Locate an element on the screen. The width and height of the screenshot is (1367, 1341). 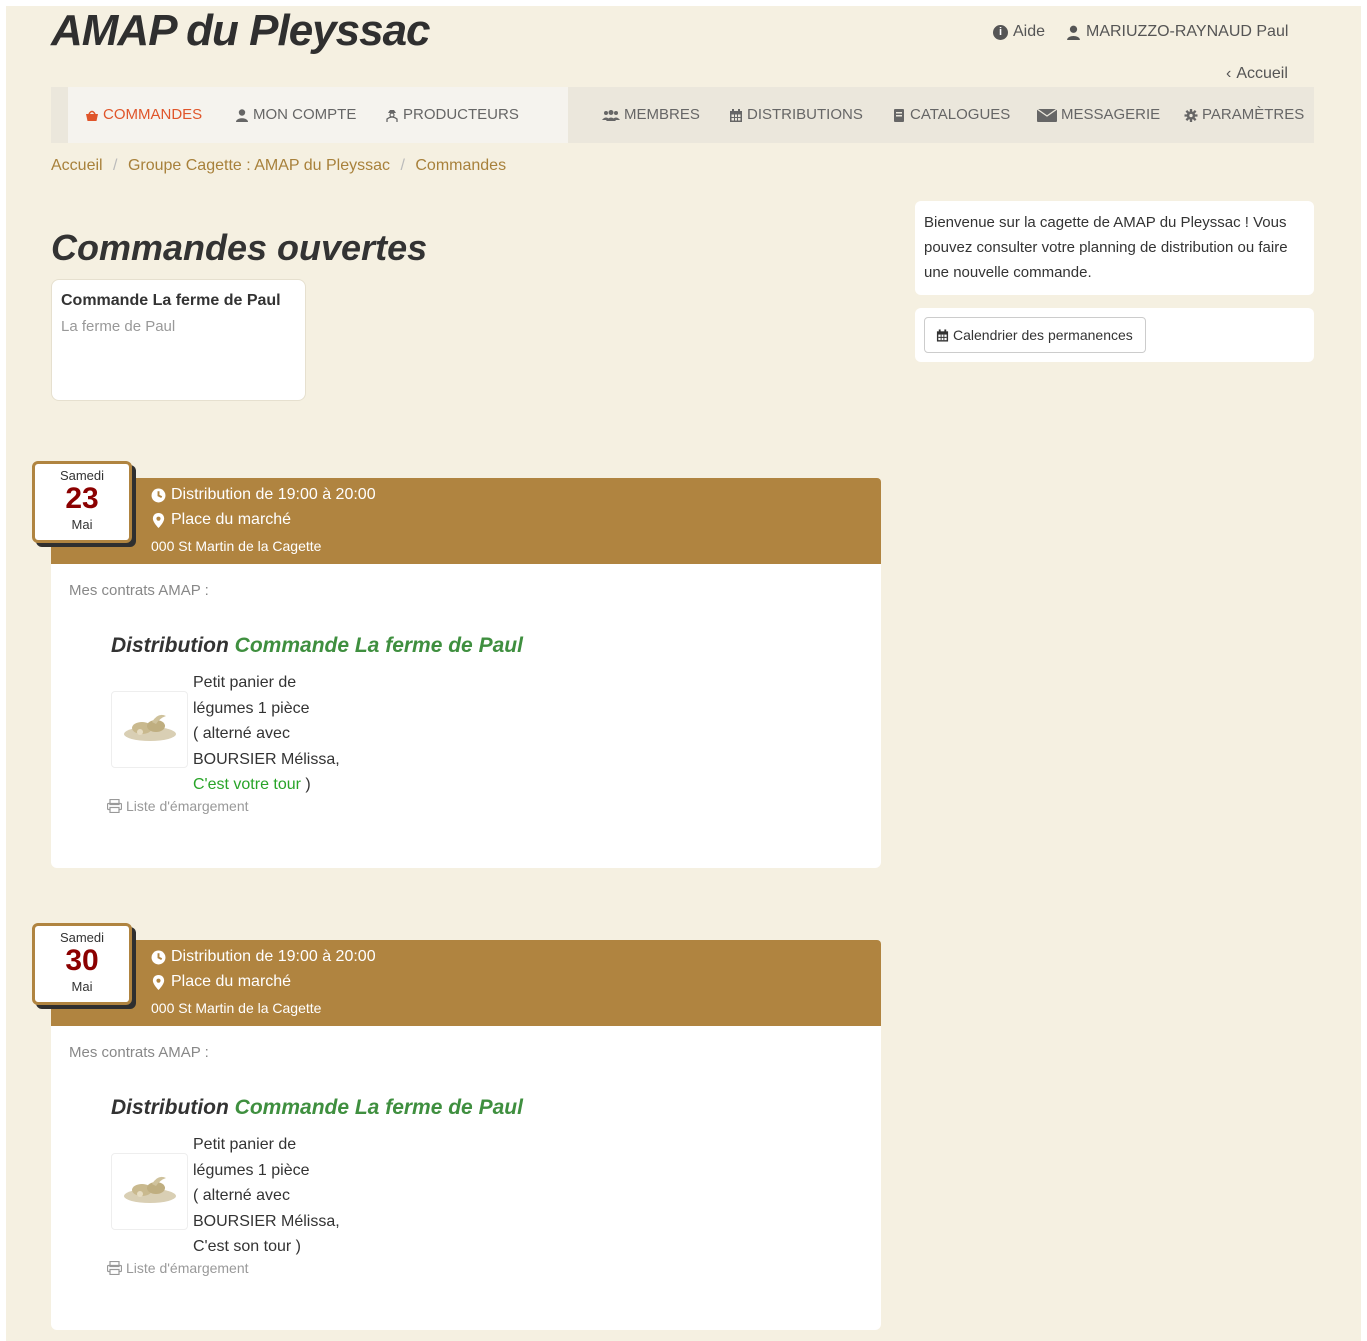
help-link-label: Aide is located at coordinates (1029, 31).